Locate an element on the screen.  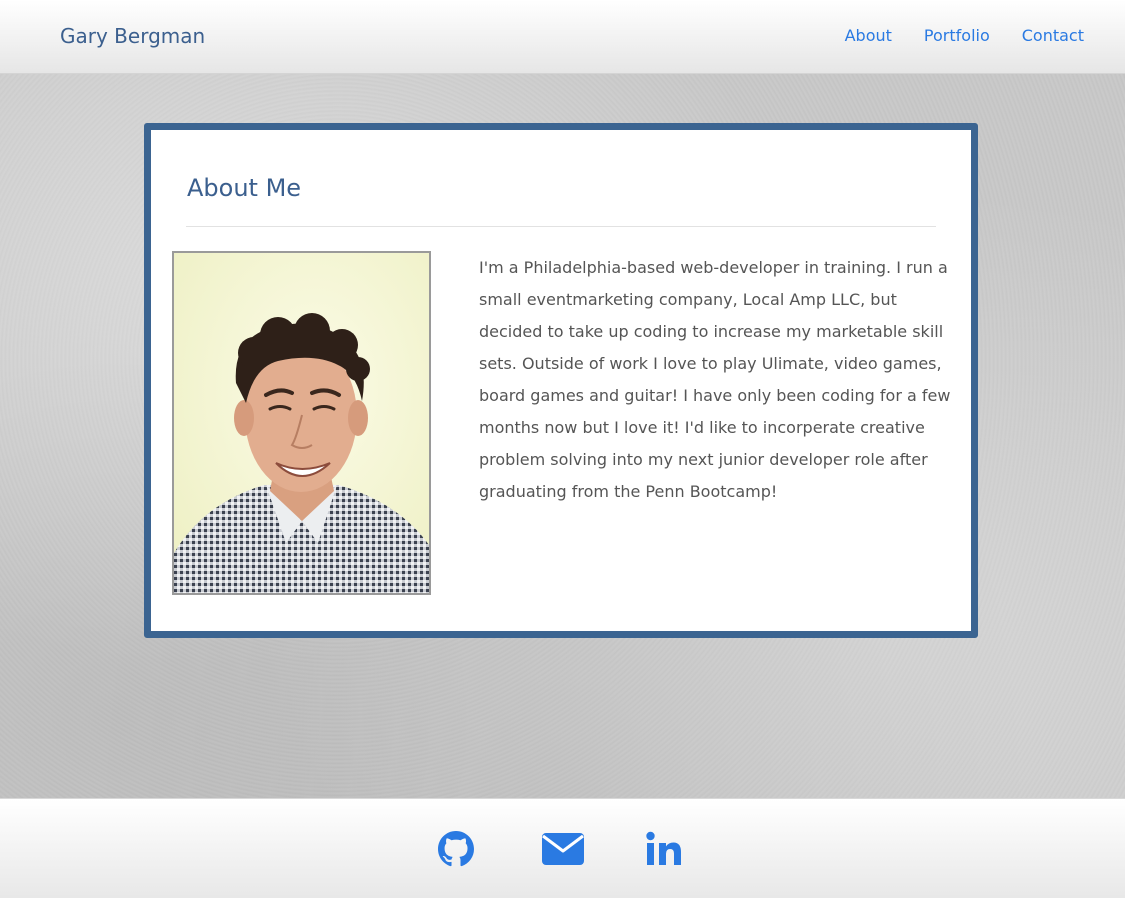
envelope-icon is located at coordinates (563, 849).